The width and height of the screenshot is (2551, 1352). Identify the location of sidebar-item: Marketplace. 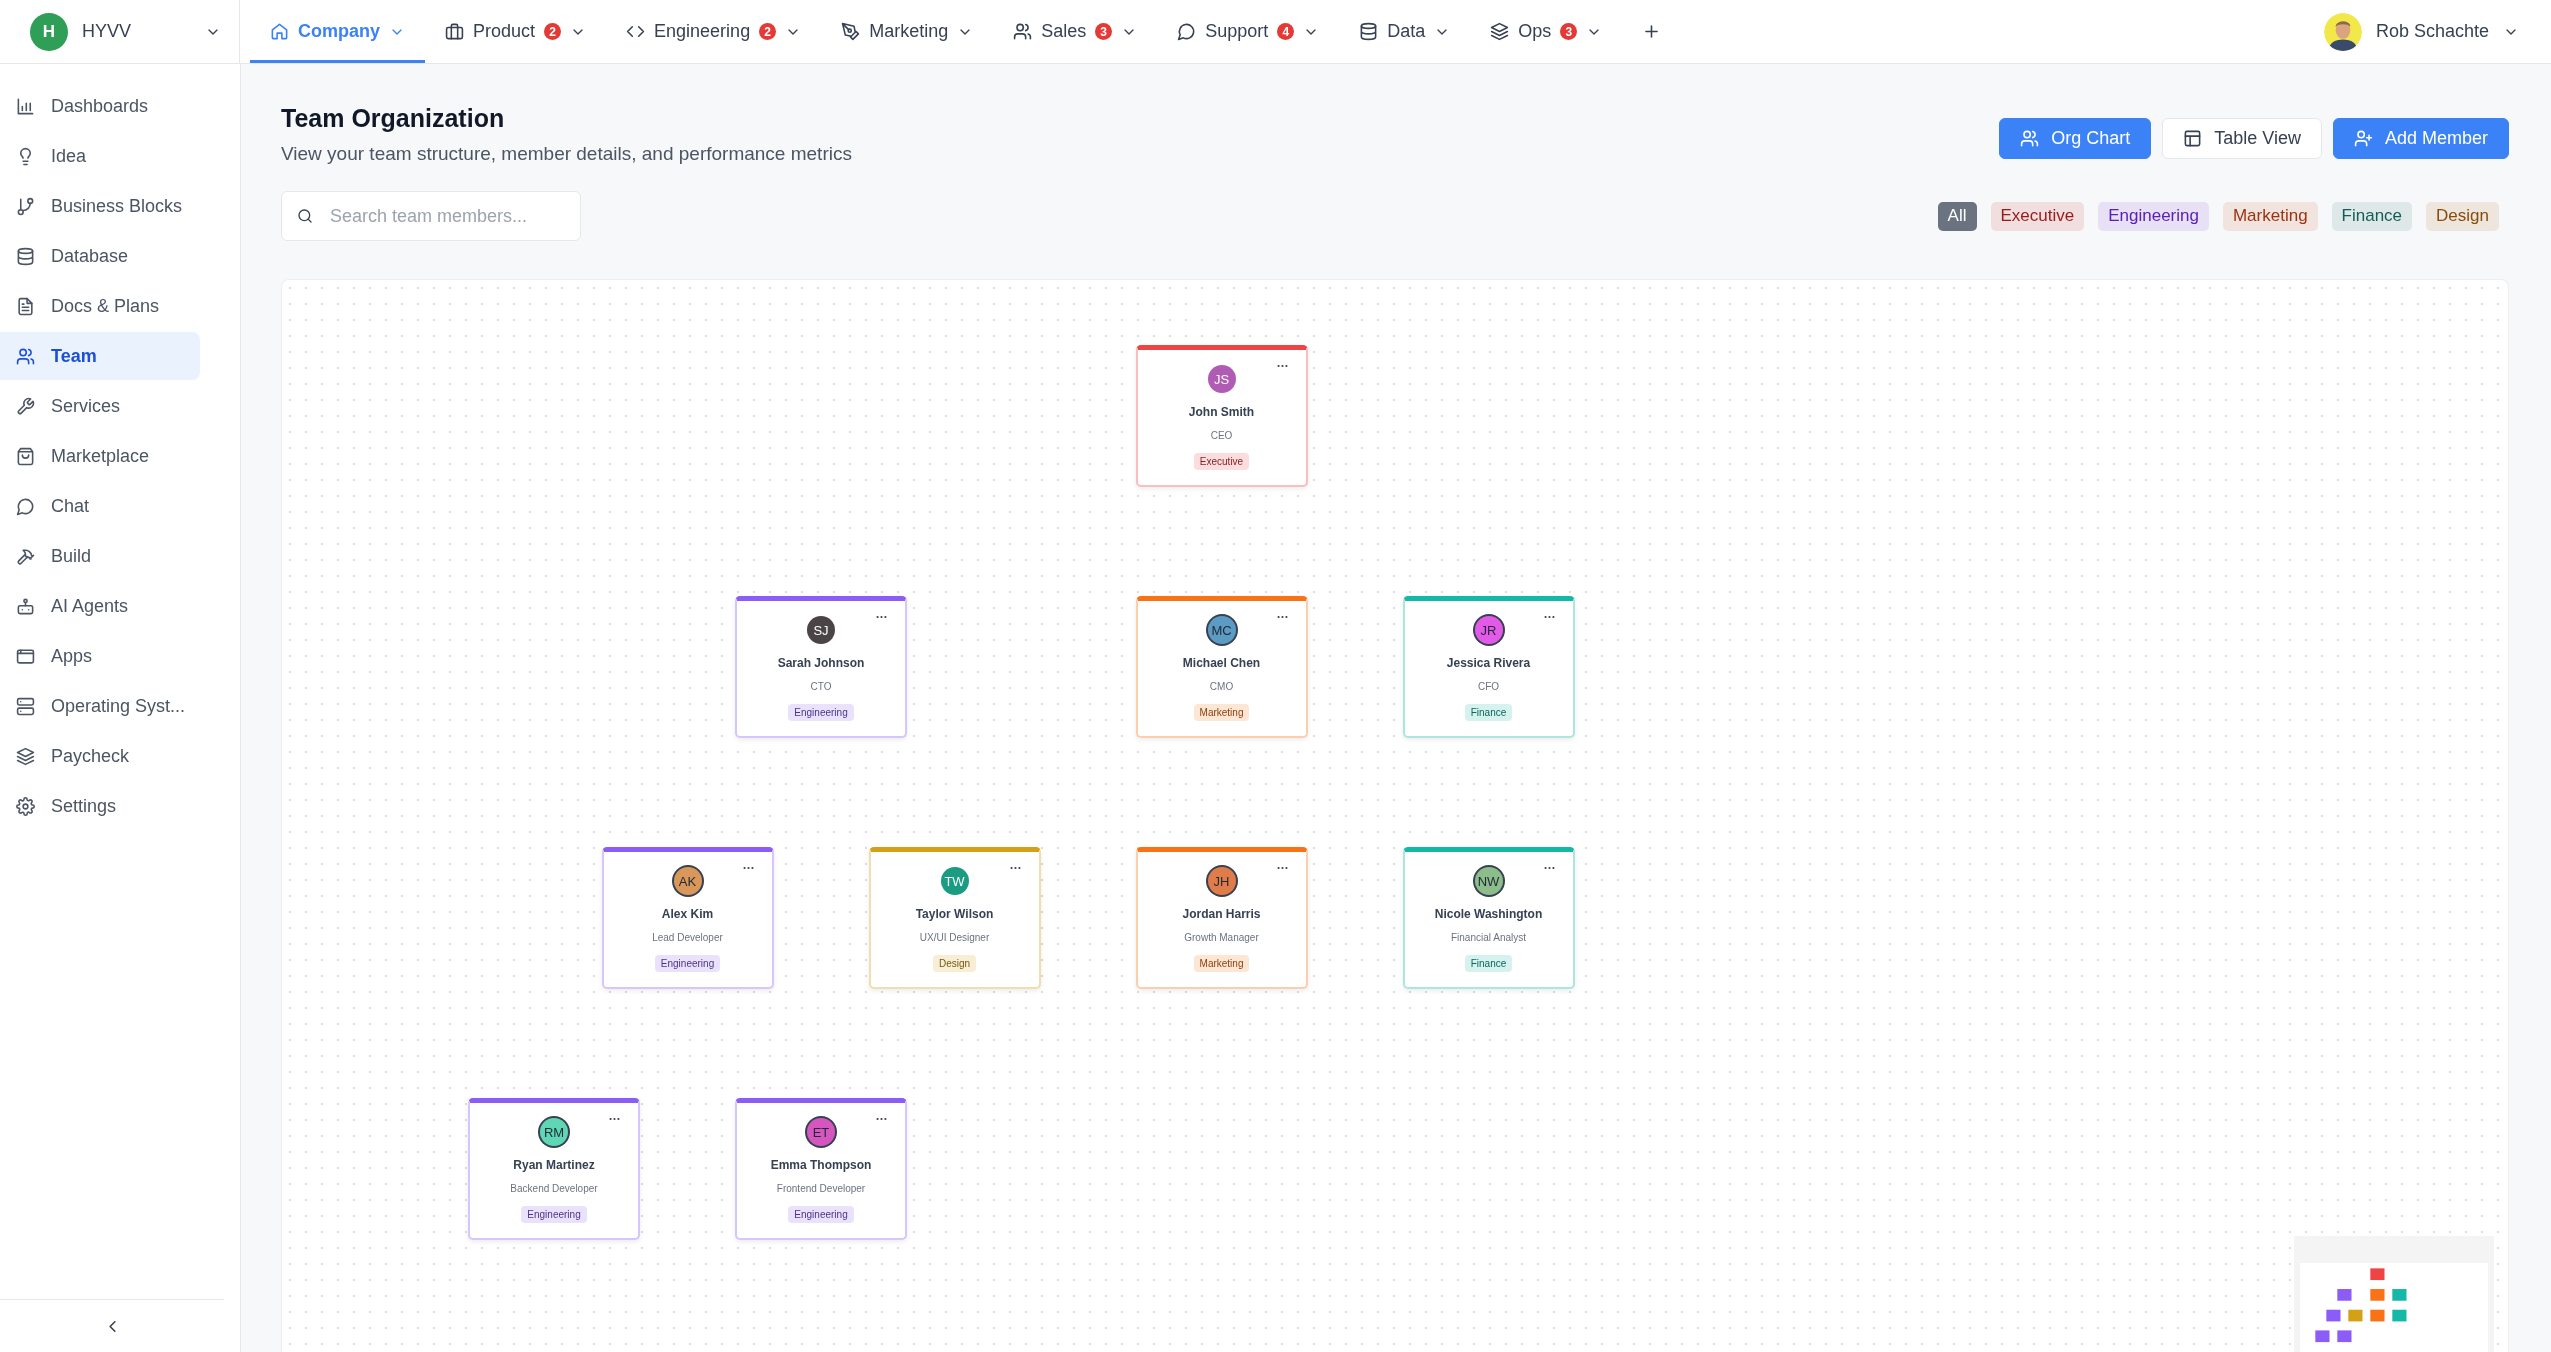
(100, 456).